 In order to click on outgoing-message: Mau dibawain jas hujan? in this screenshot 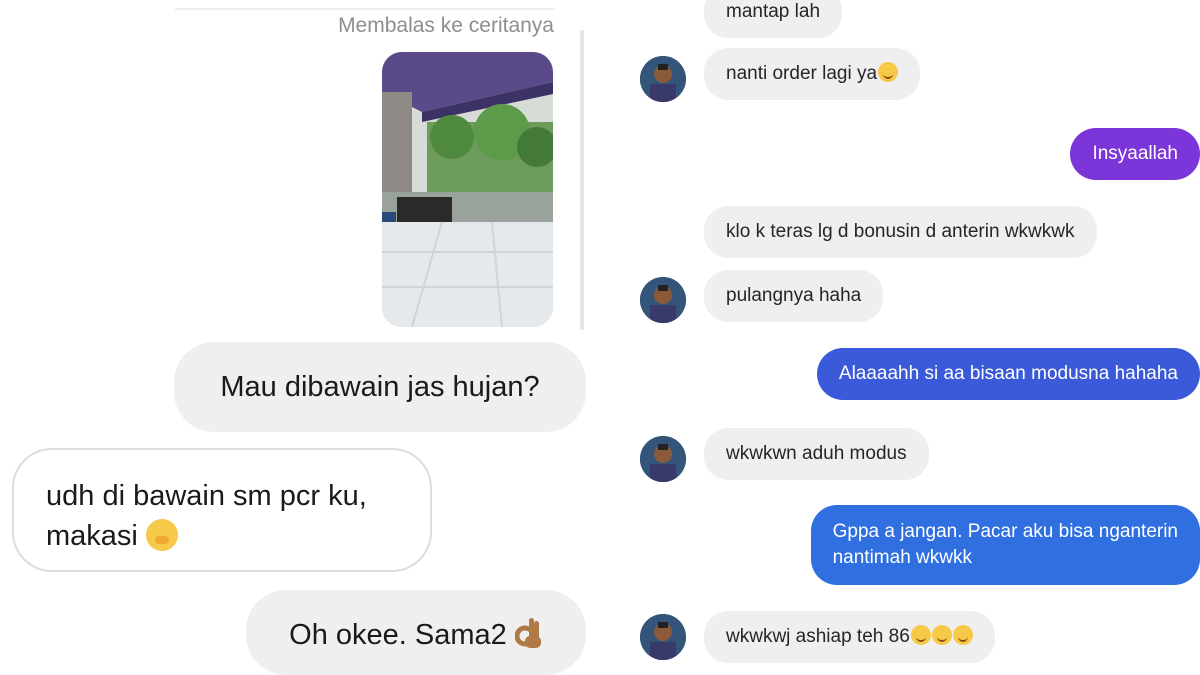, I will do `click(380, 387)`.